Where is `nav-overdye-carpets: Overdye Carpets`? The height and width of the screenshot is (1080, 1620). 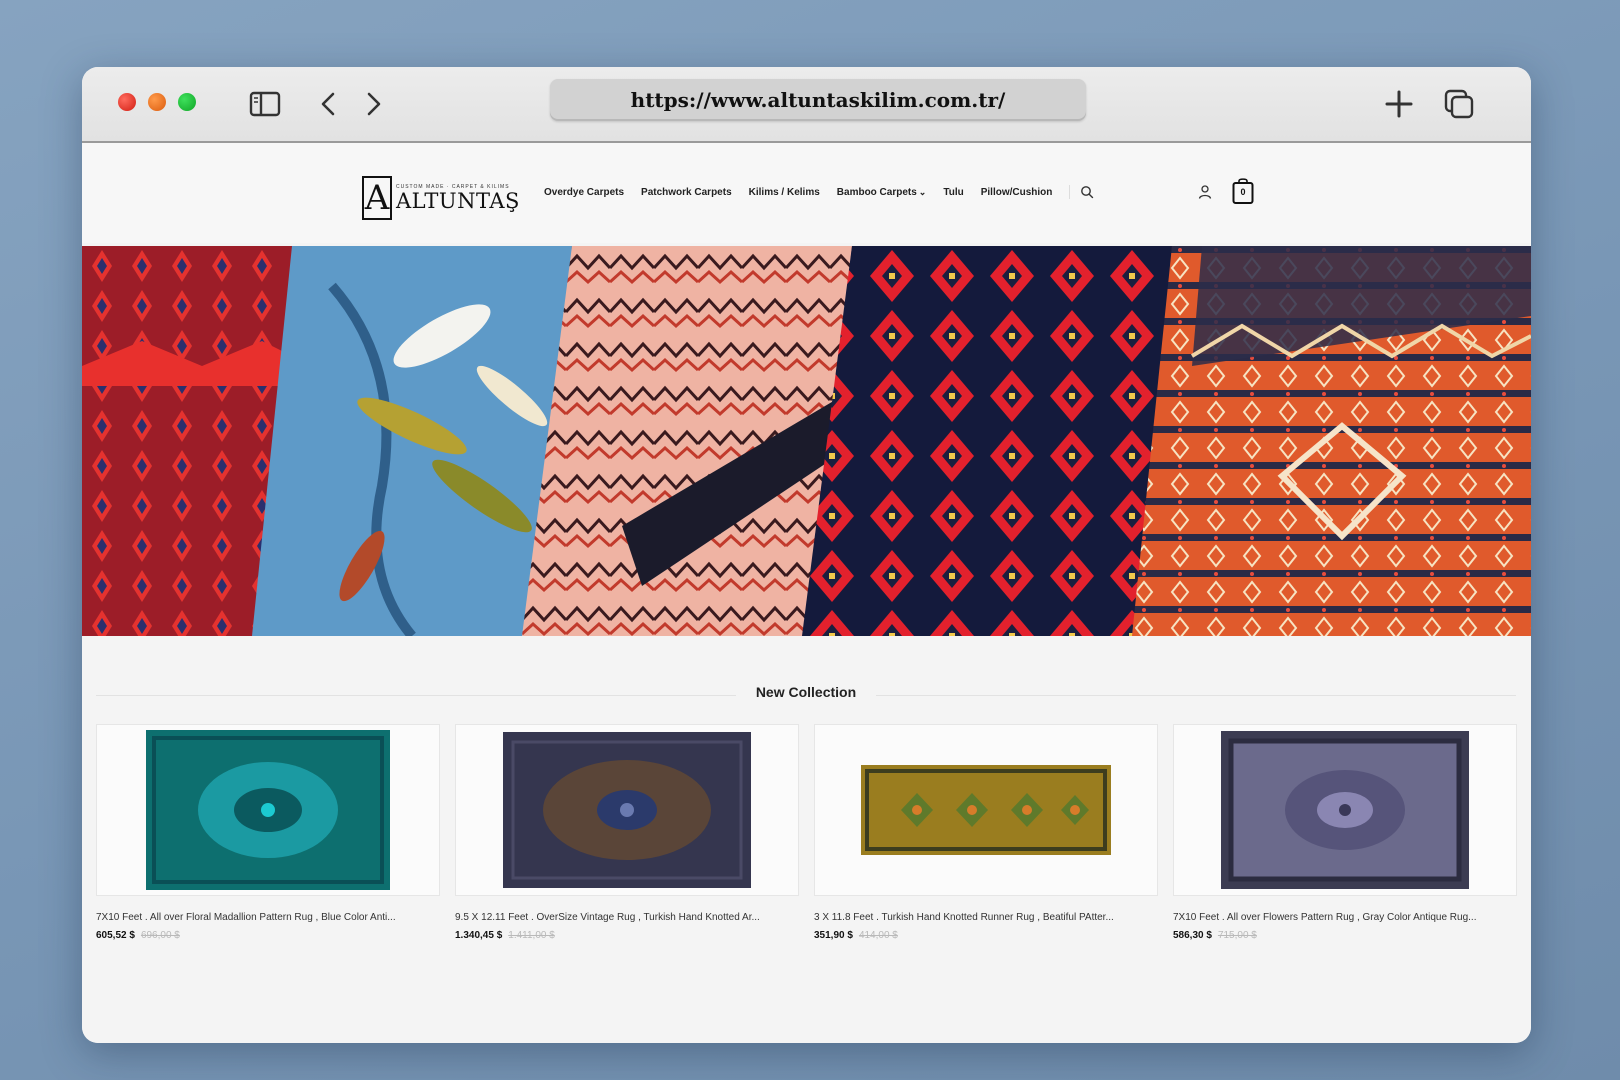
nav-overdye-carpets: Overdye Carpets is located at coordinates (584, 192).